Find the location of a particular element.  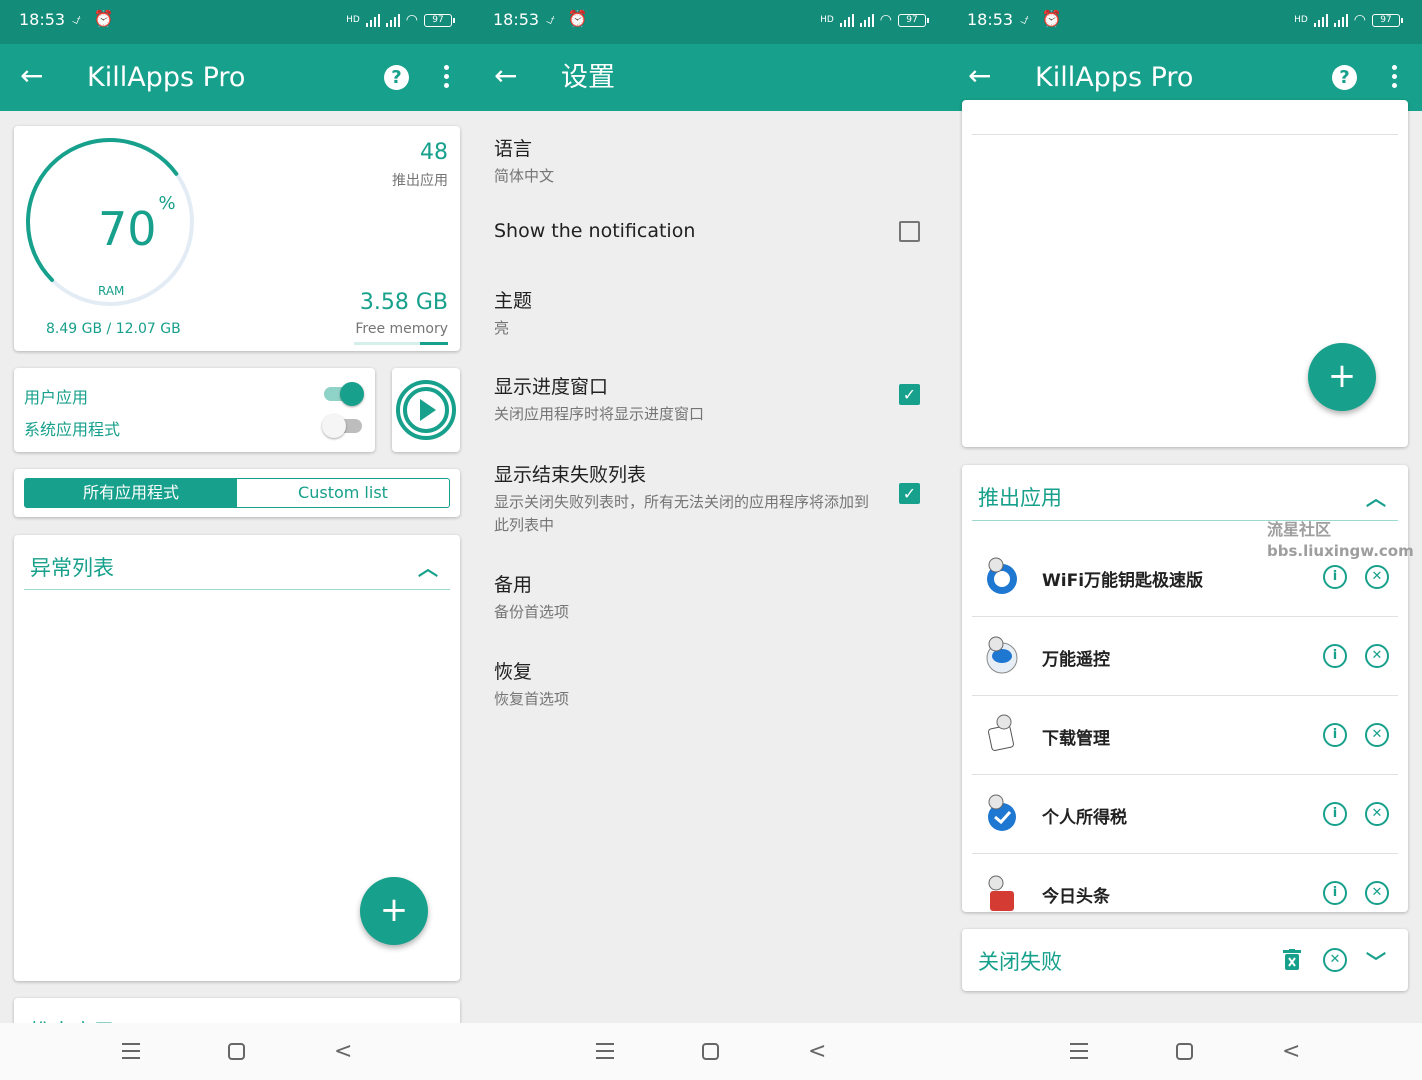

setting-title: 语言 is located at coordinates (513, 149).